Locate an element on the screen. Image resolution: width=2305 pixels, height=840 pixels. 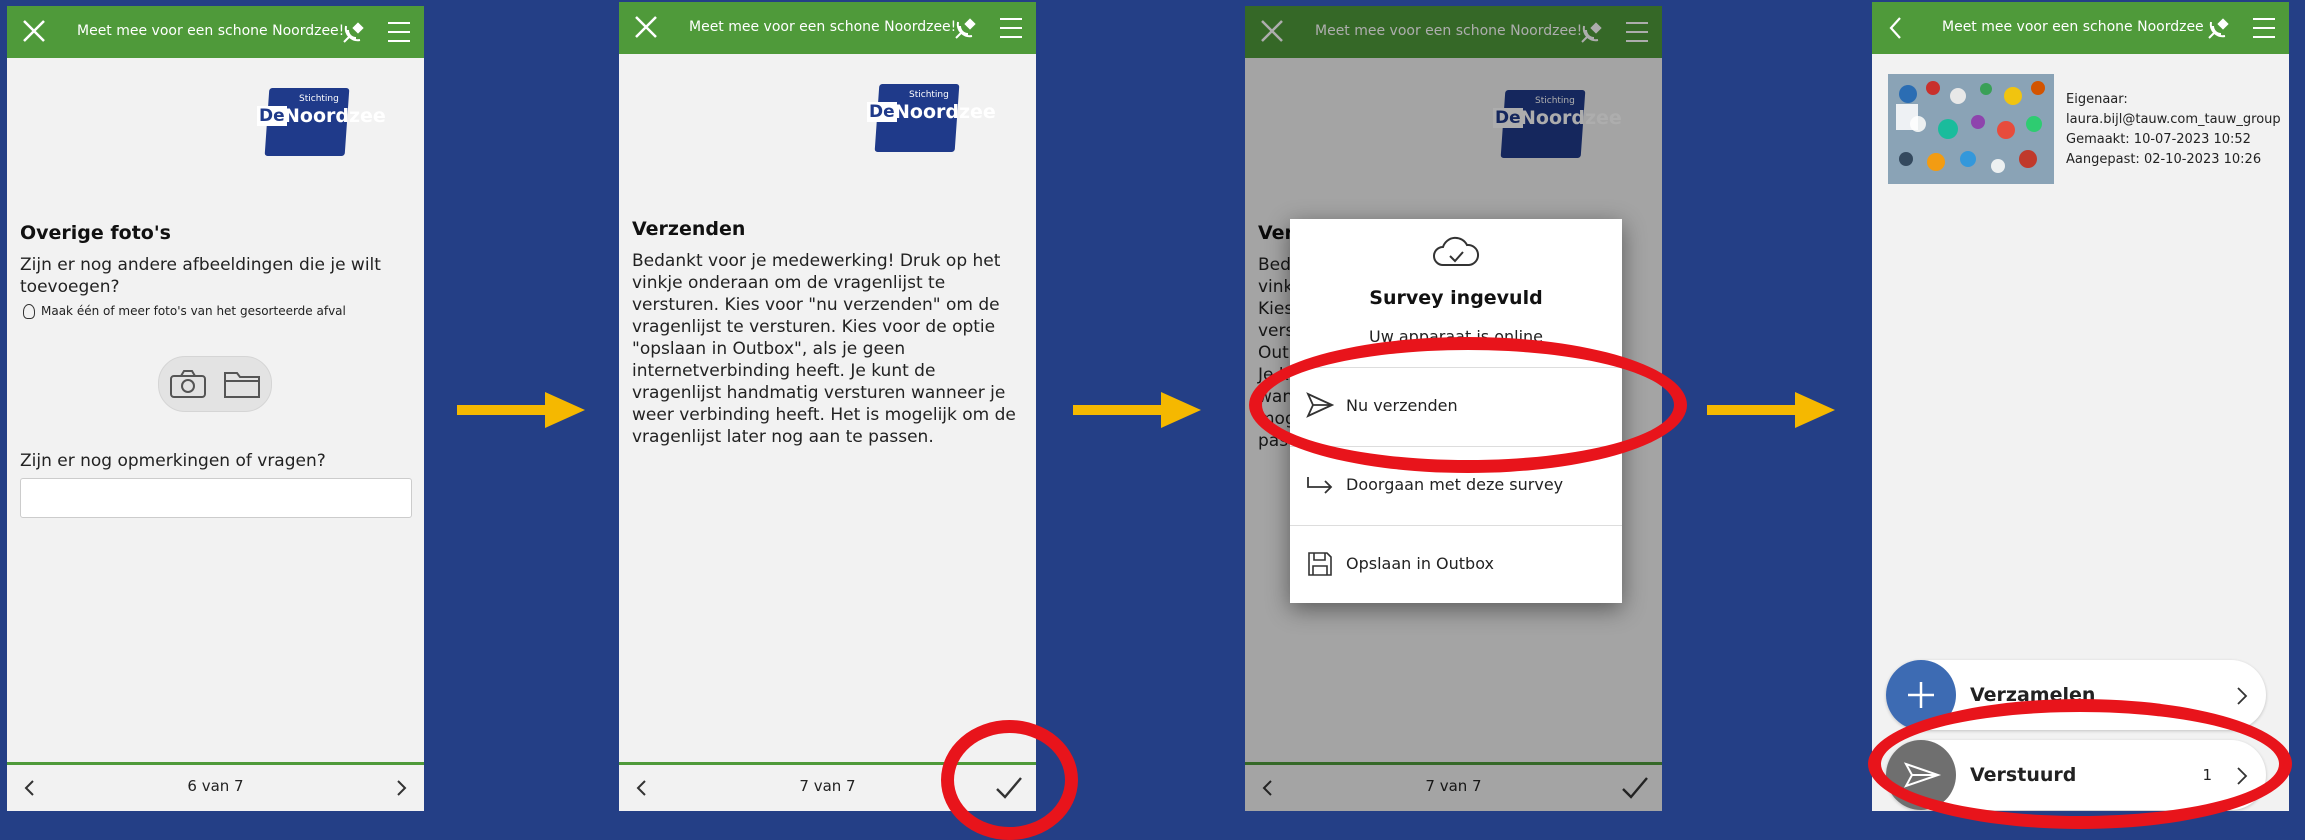
created-date: Gemaakt: 10-07-2023 10:52 is located at coordinates (2158, 139).